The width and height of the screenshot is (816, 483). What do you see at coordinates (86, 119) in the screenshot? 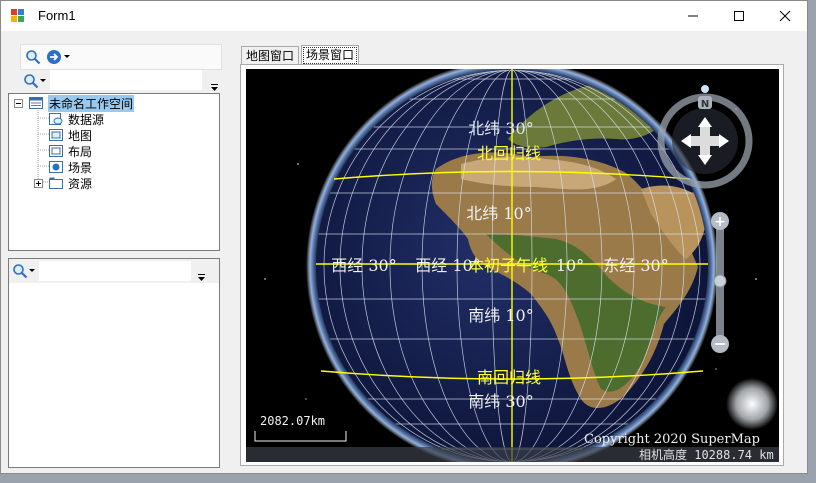
I see `tree-item-label: 数据源` at bounding box center [86, 119].